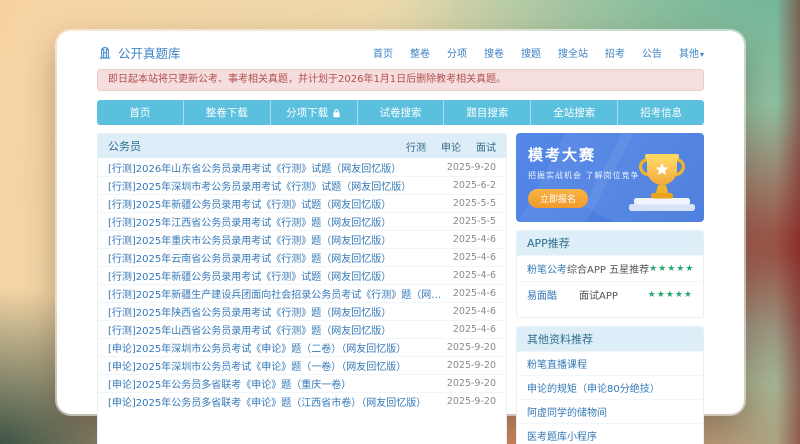 The height and width of the screenshot is (444, 800). Describe the element at coordinates (562, 437) in the screenshot. I see `resource-link: 医考题库小程序` at that location.